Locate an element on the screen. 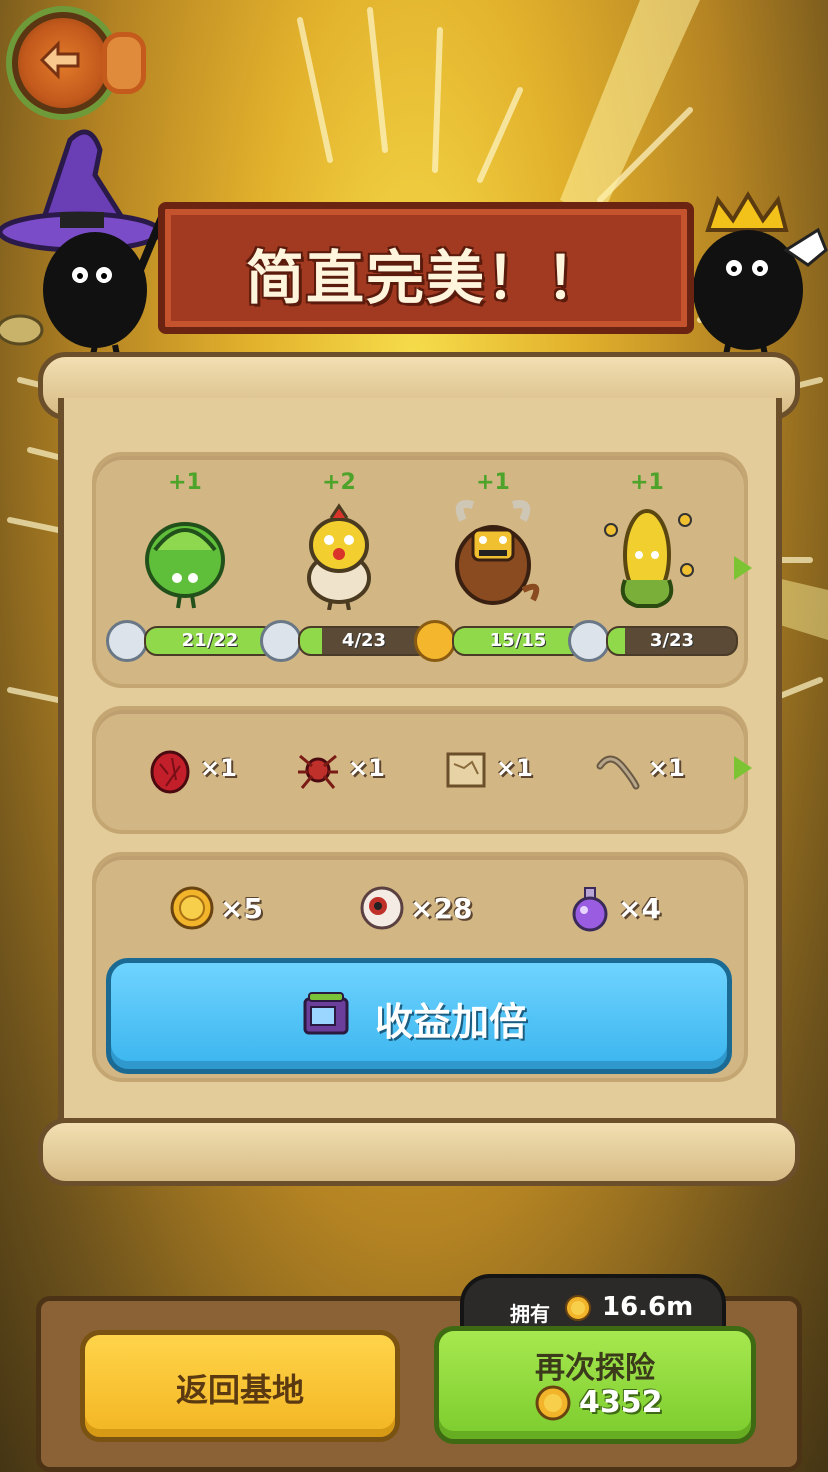  return-base-label: 返回基地 is located at coordinates (239, 1390).